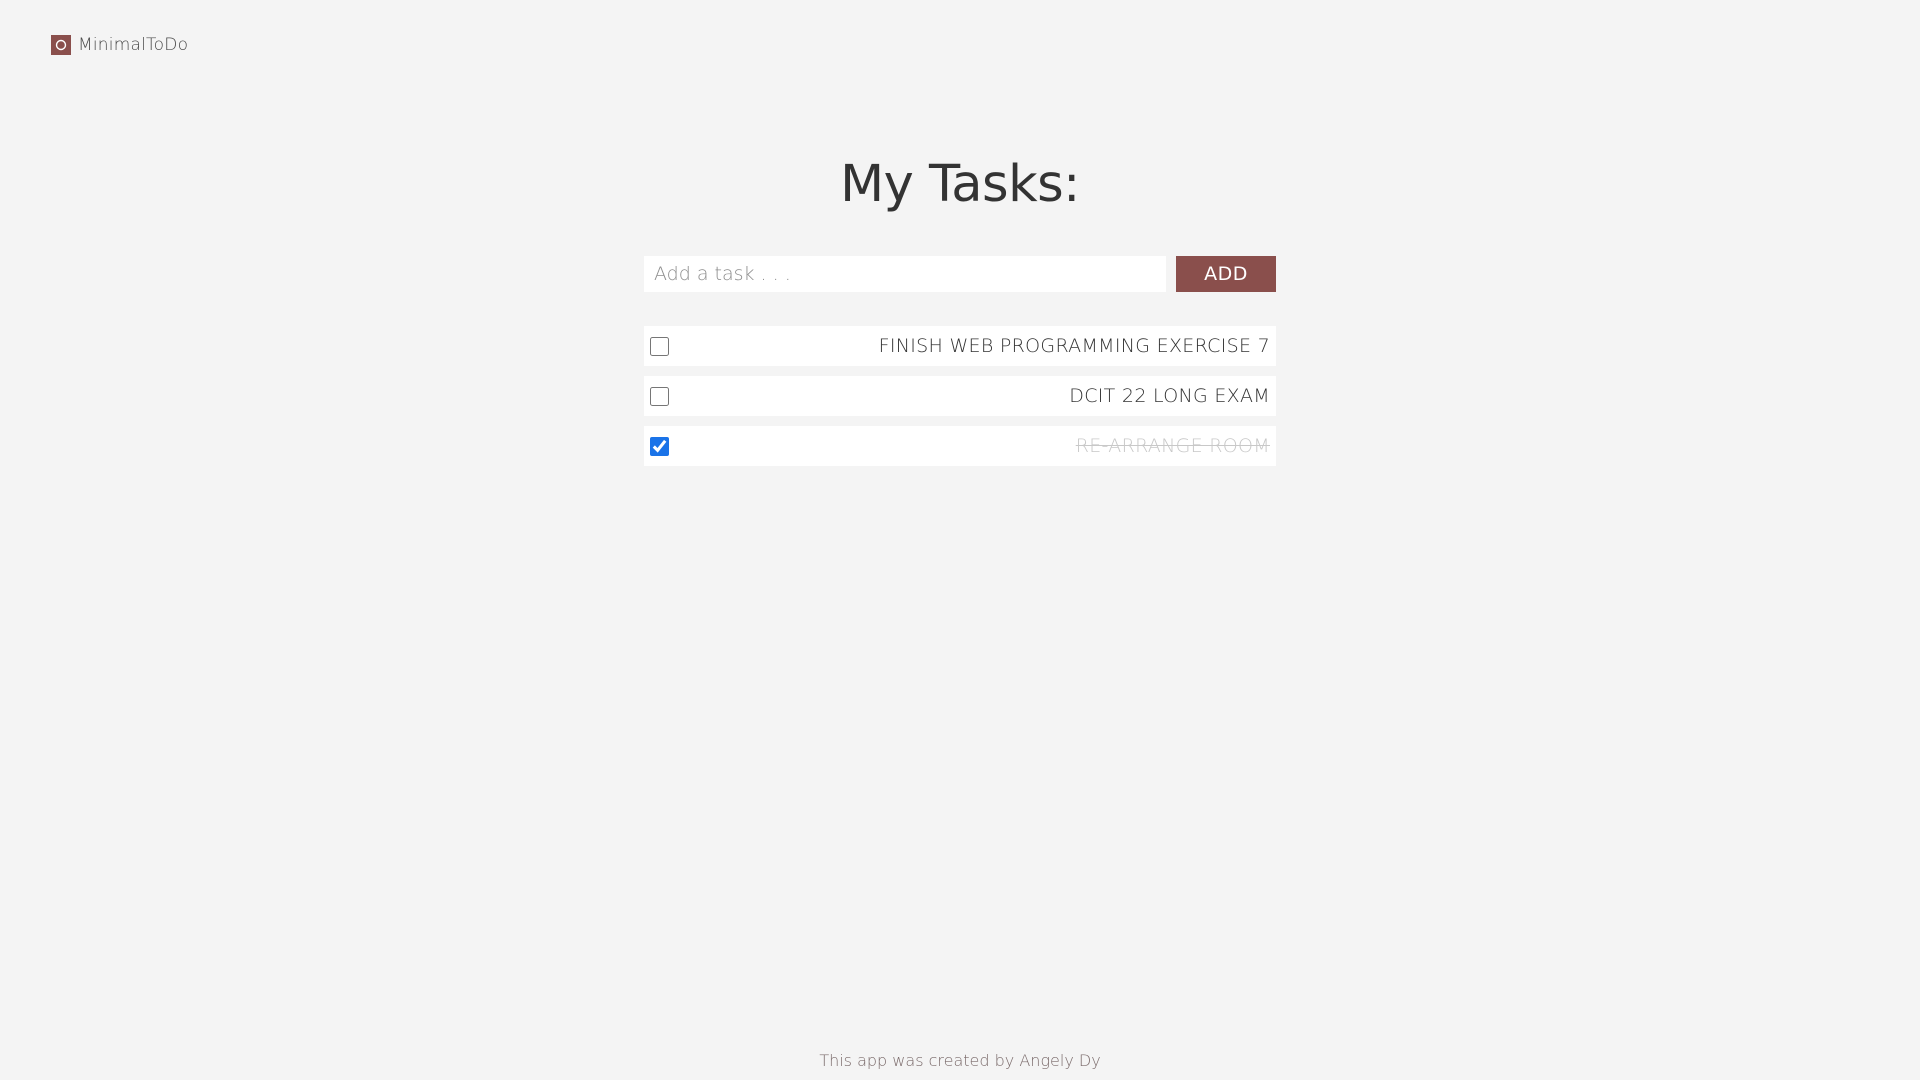 The width and height of the screenshot is (1920, 1080). What do you see at coordinates (905, 274) in the screenshot?
I see `task-input` at bounding box center [905, 274].